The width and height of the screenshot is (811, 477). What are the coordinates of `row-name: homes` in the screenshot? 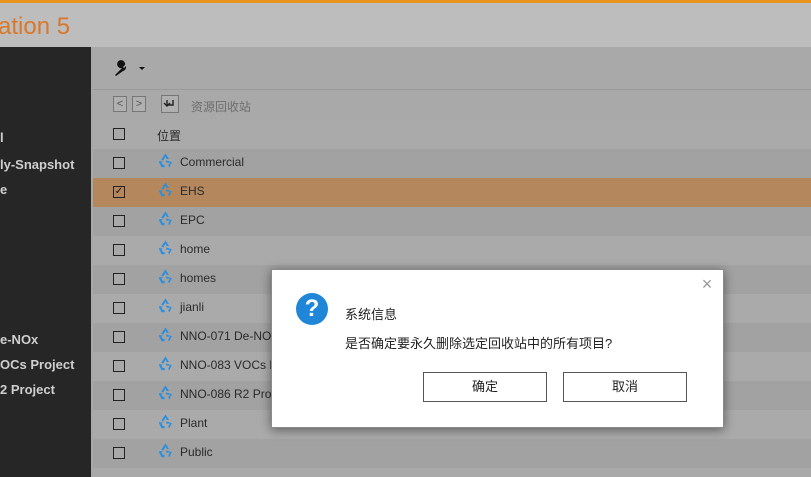 It's located at (198, 278).